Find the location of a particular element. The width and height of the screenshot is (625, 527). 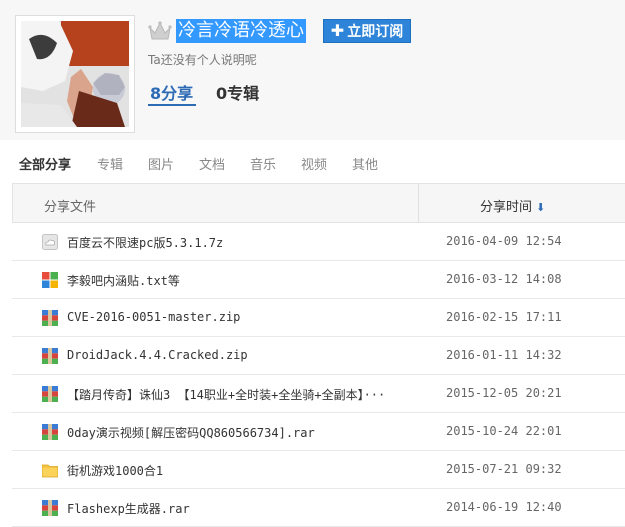

crown-icon is located at coordinates (160, 31).